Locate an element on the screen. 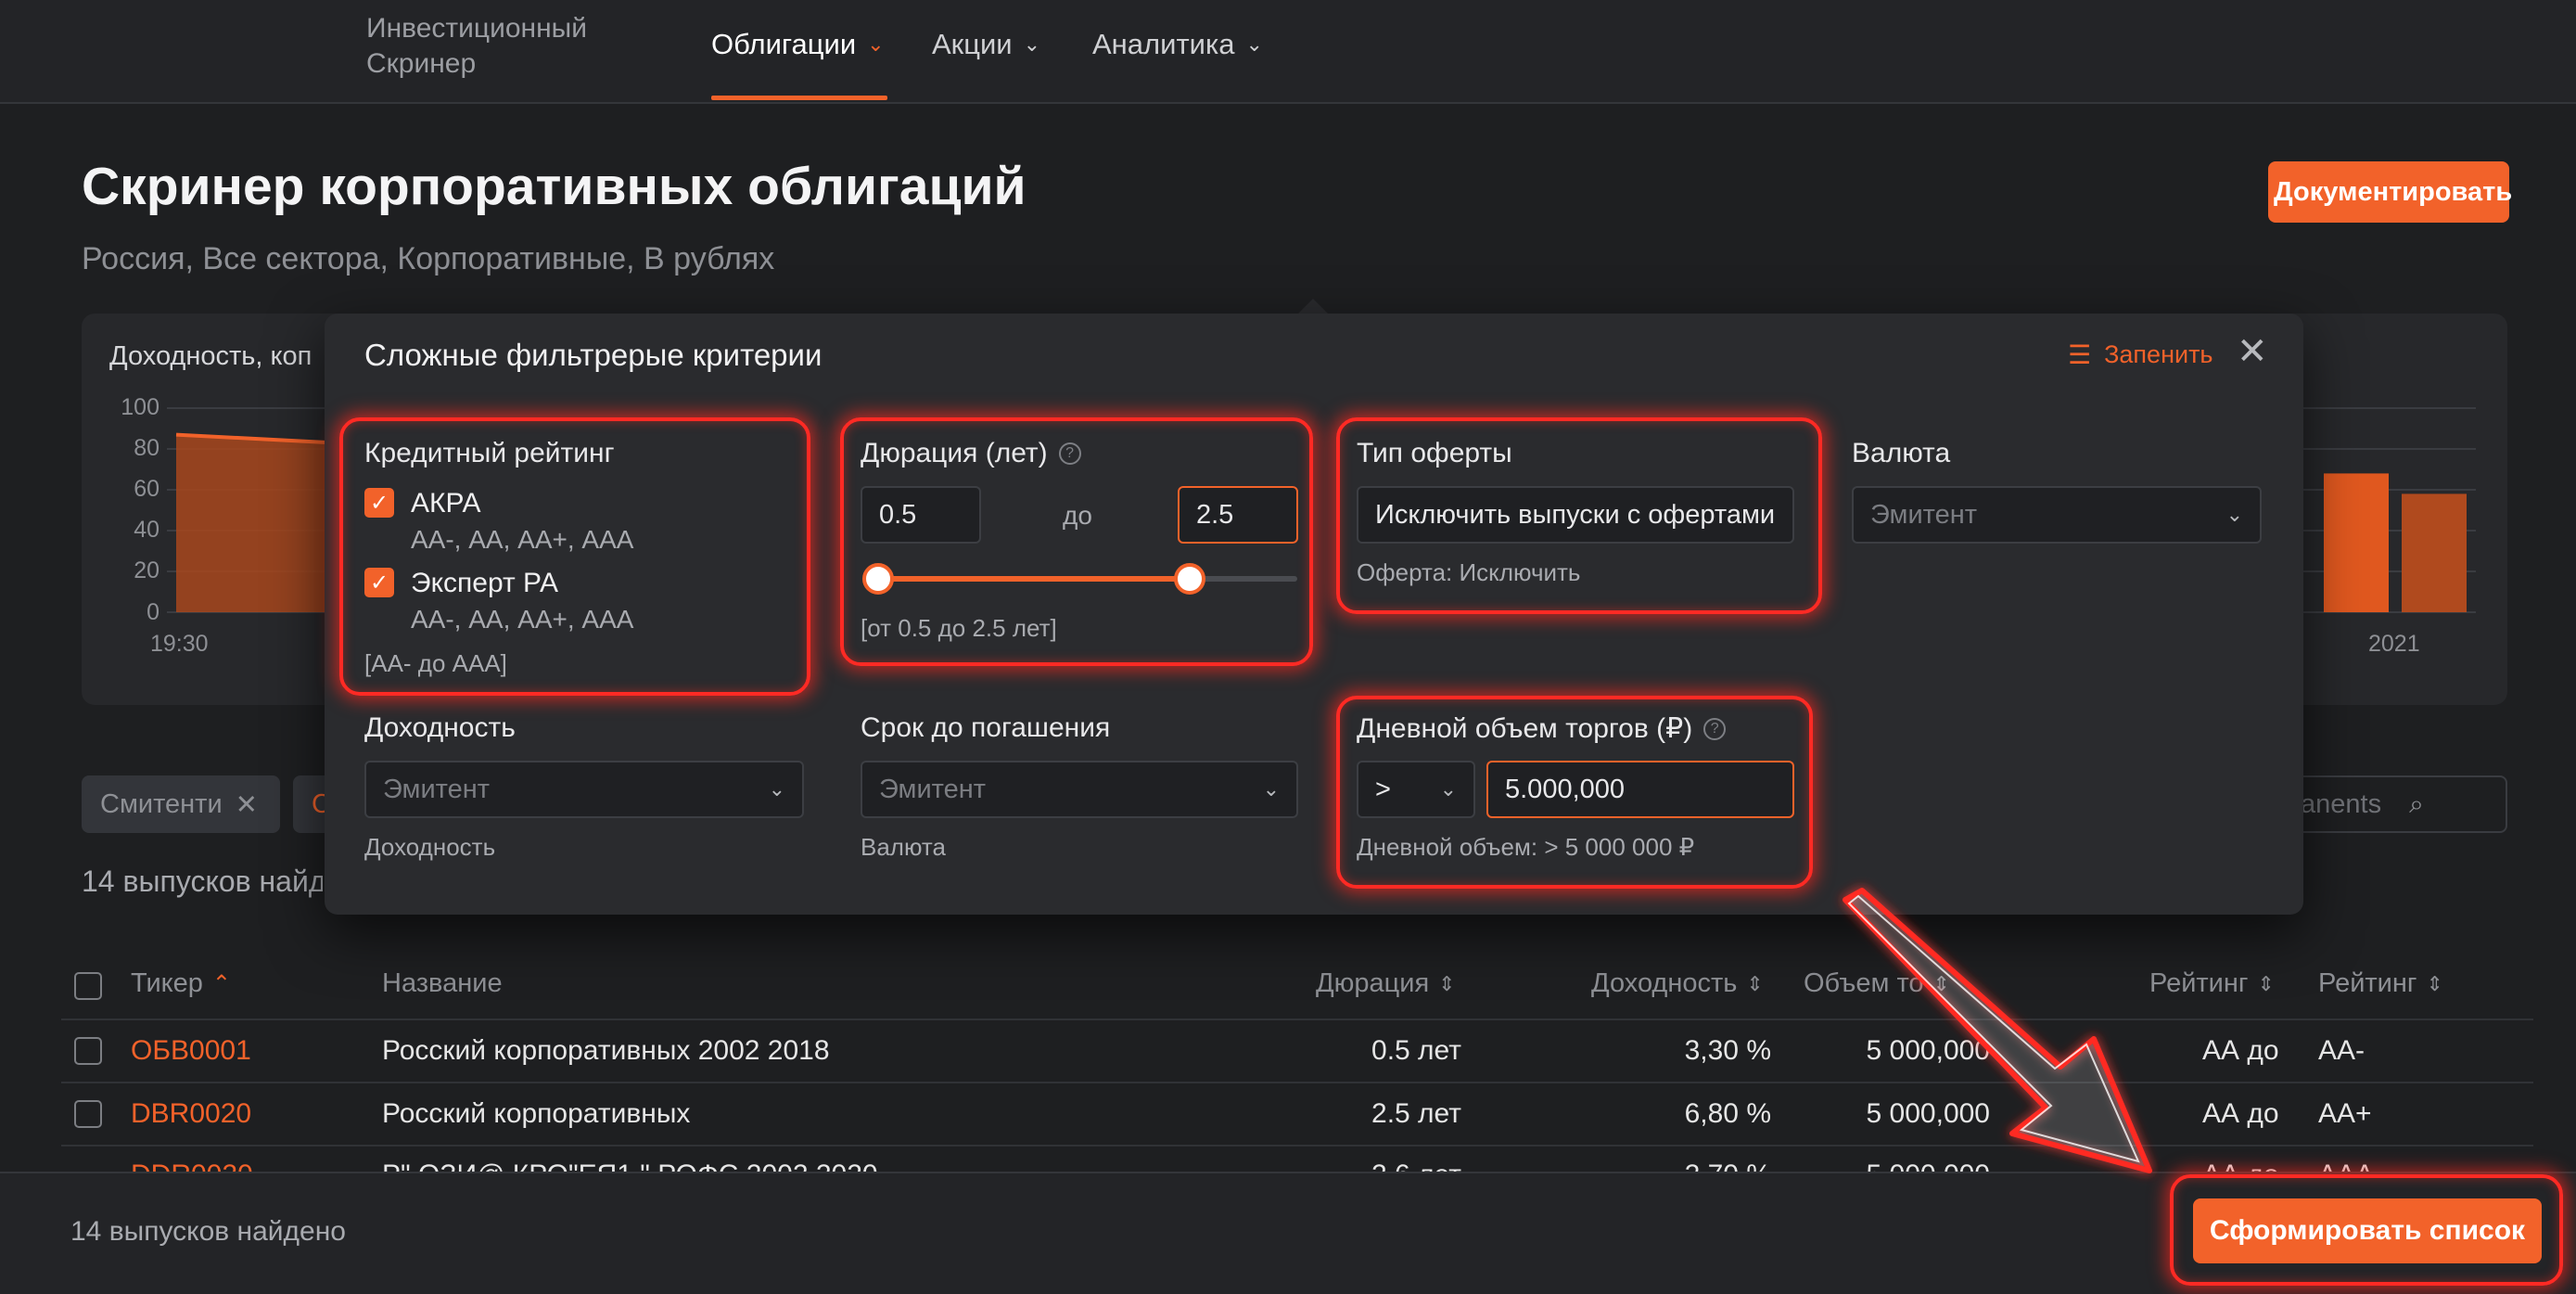  filter-chip: Смитенти ✕ is located at coordinates (181, 804).